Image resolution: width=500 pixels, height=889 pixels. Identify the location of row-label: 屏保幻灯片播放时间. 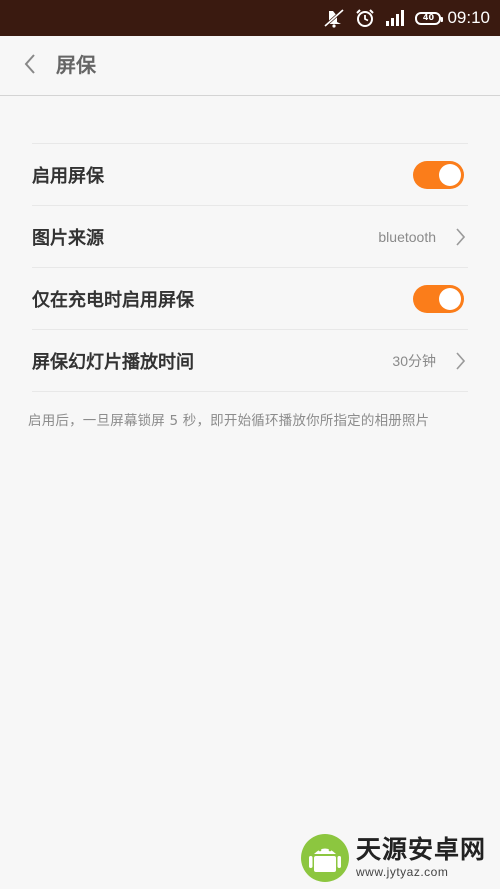
(113, 362).